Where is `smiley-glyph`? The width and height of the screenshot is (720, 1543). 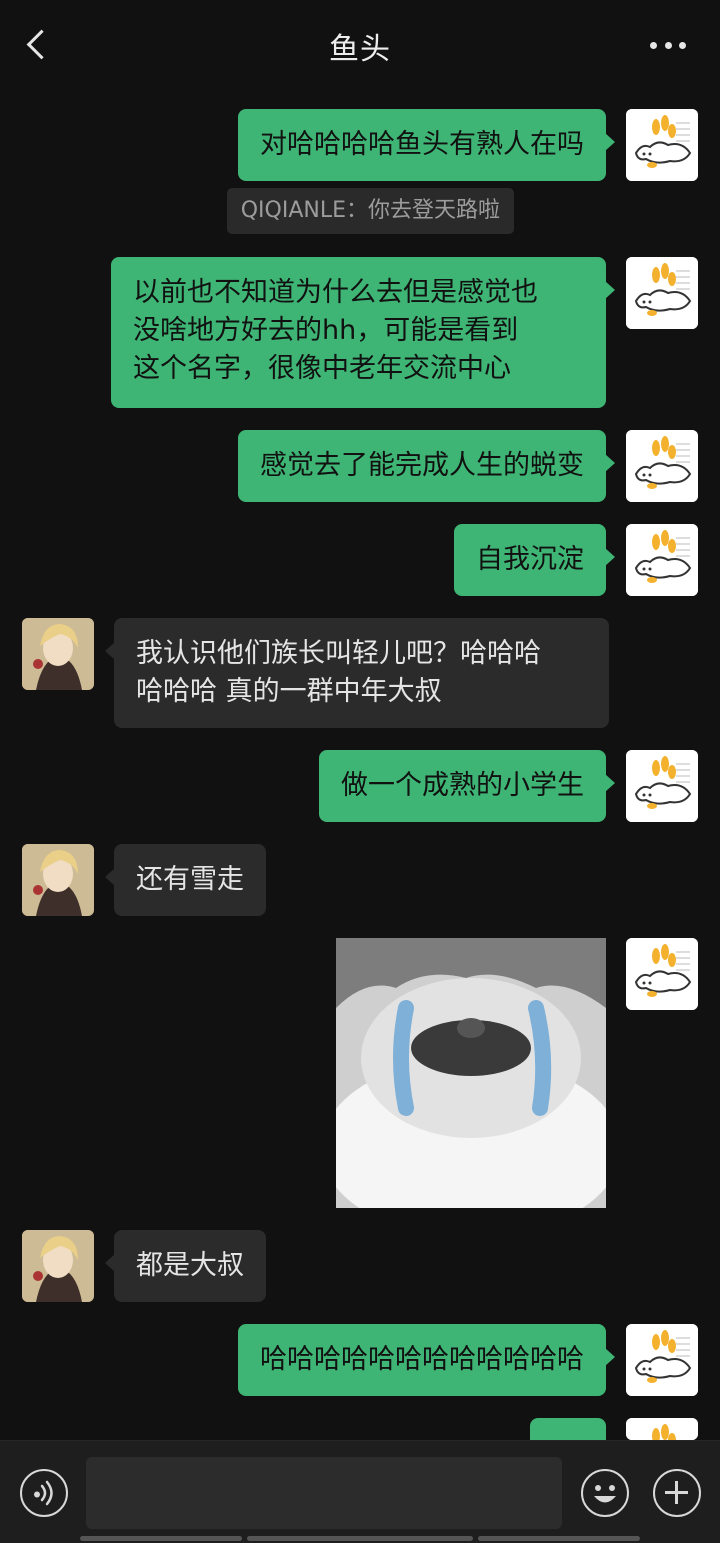
smiley-glyph is located at coordinates (605, 1494).